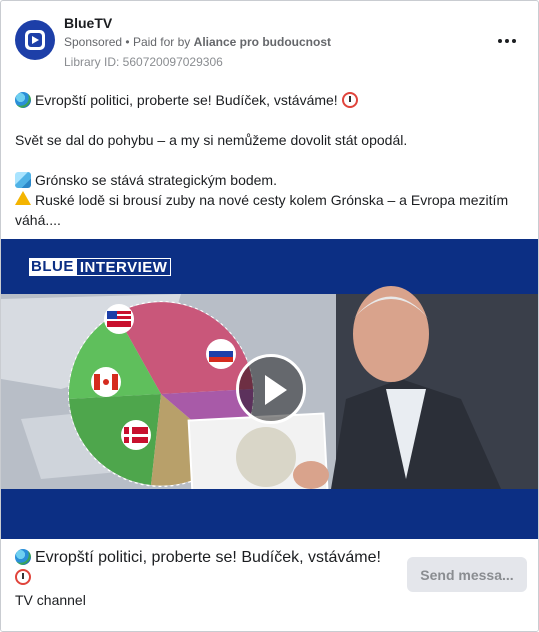 This screenshot has height=632, width=539. I want to click on body-line-3: Grónsko se stává strategickým bodem., so click(270, 180).